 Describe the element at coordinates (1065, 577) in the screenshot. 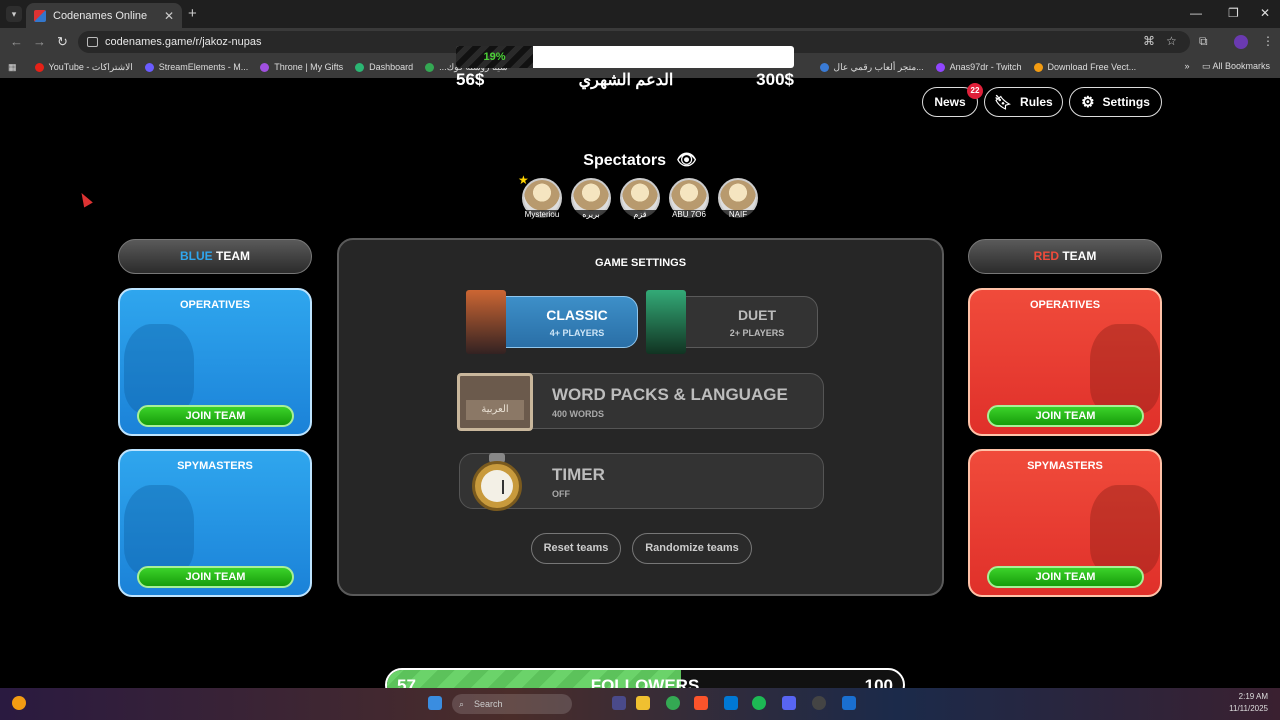

I see `red-spymasters-join-button: JOIN TEAM` at that location.